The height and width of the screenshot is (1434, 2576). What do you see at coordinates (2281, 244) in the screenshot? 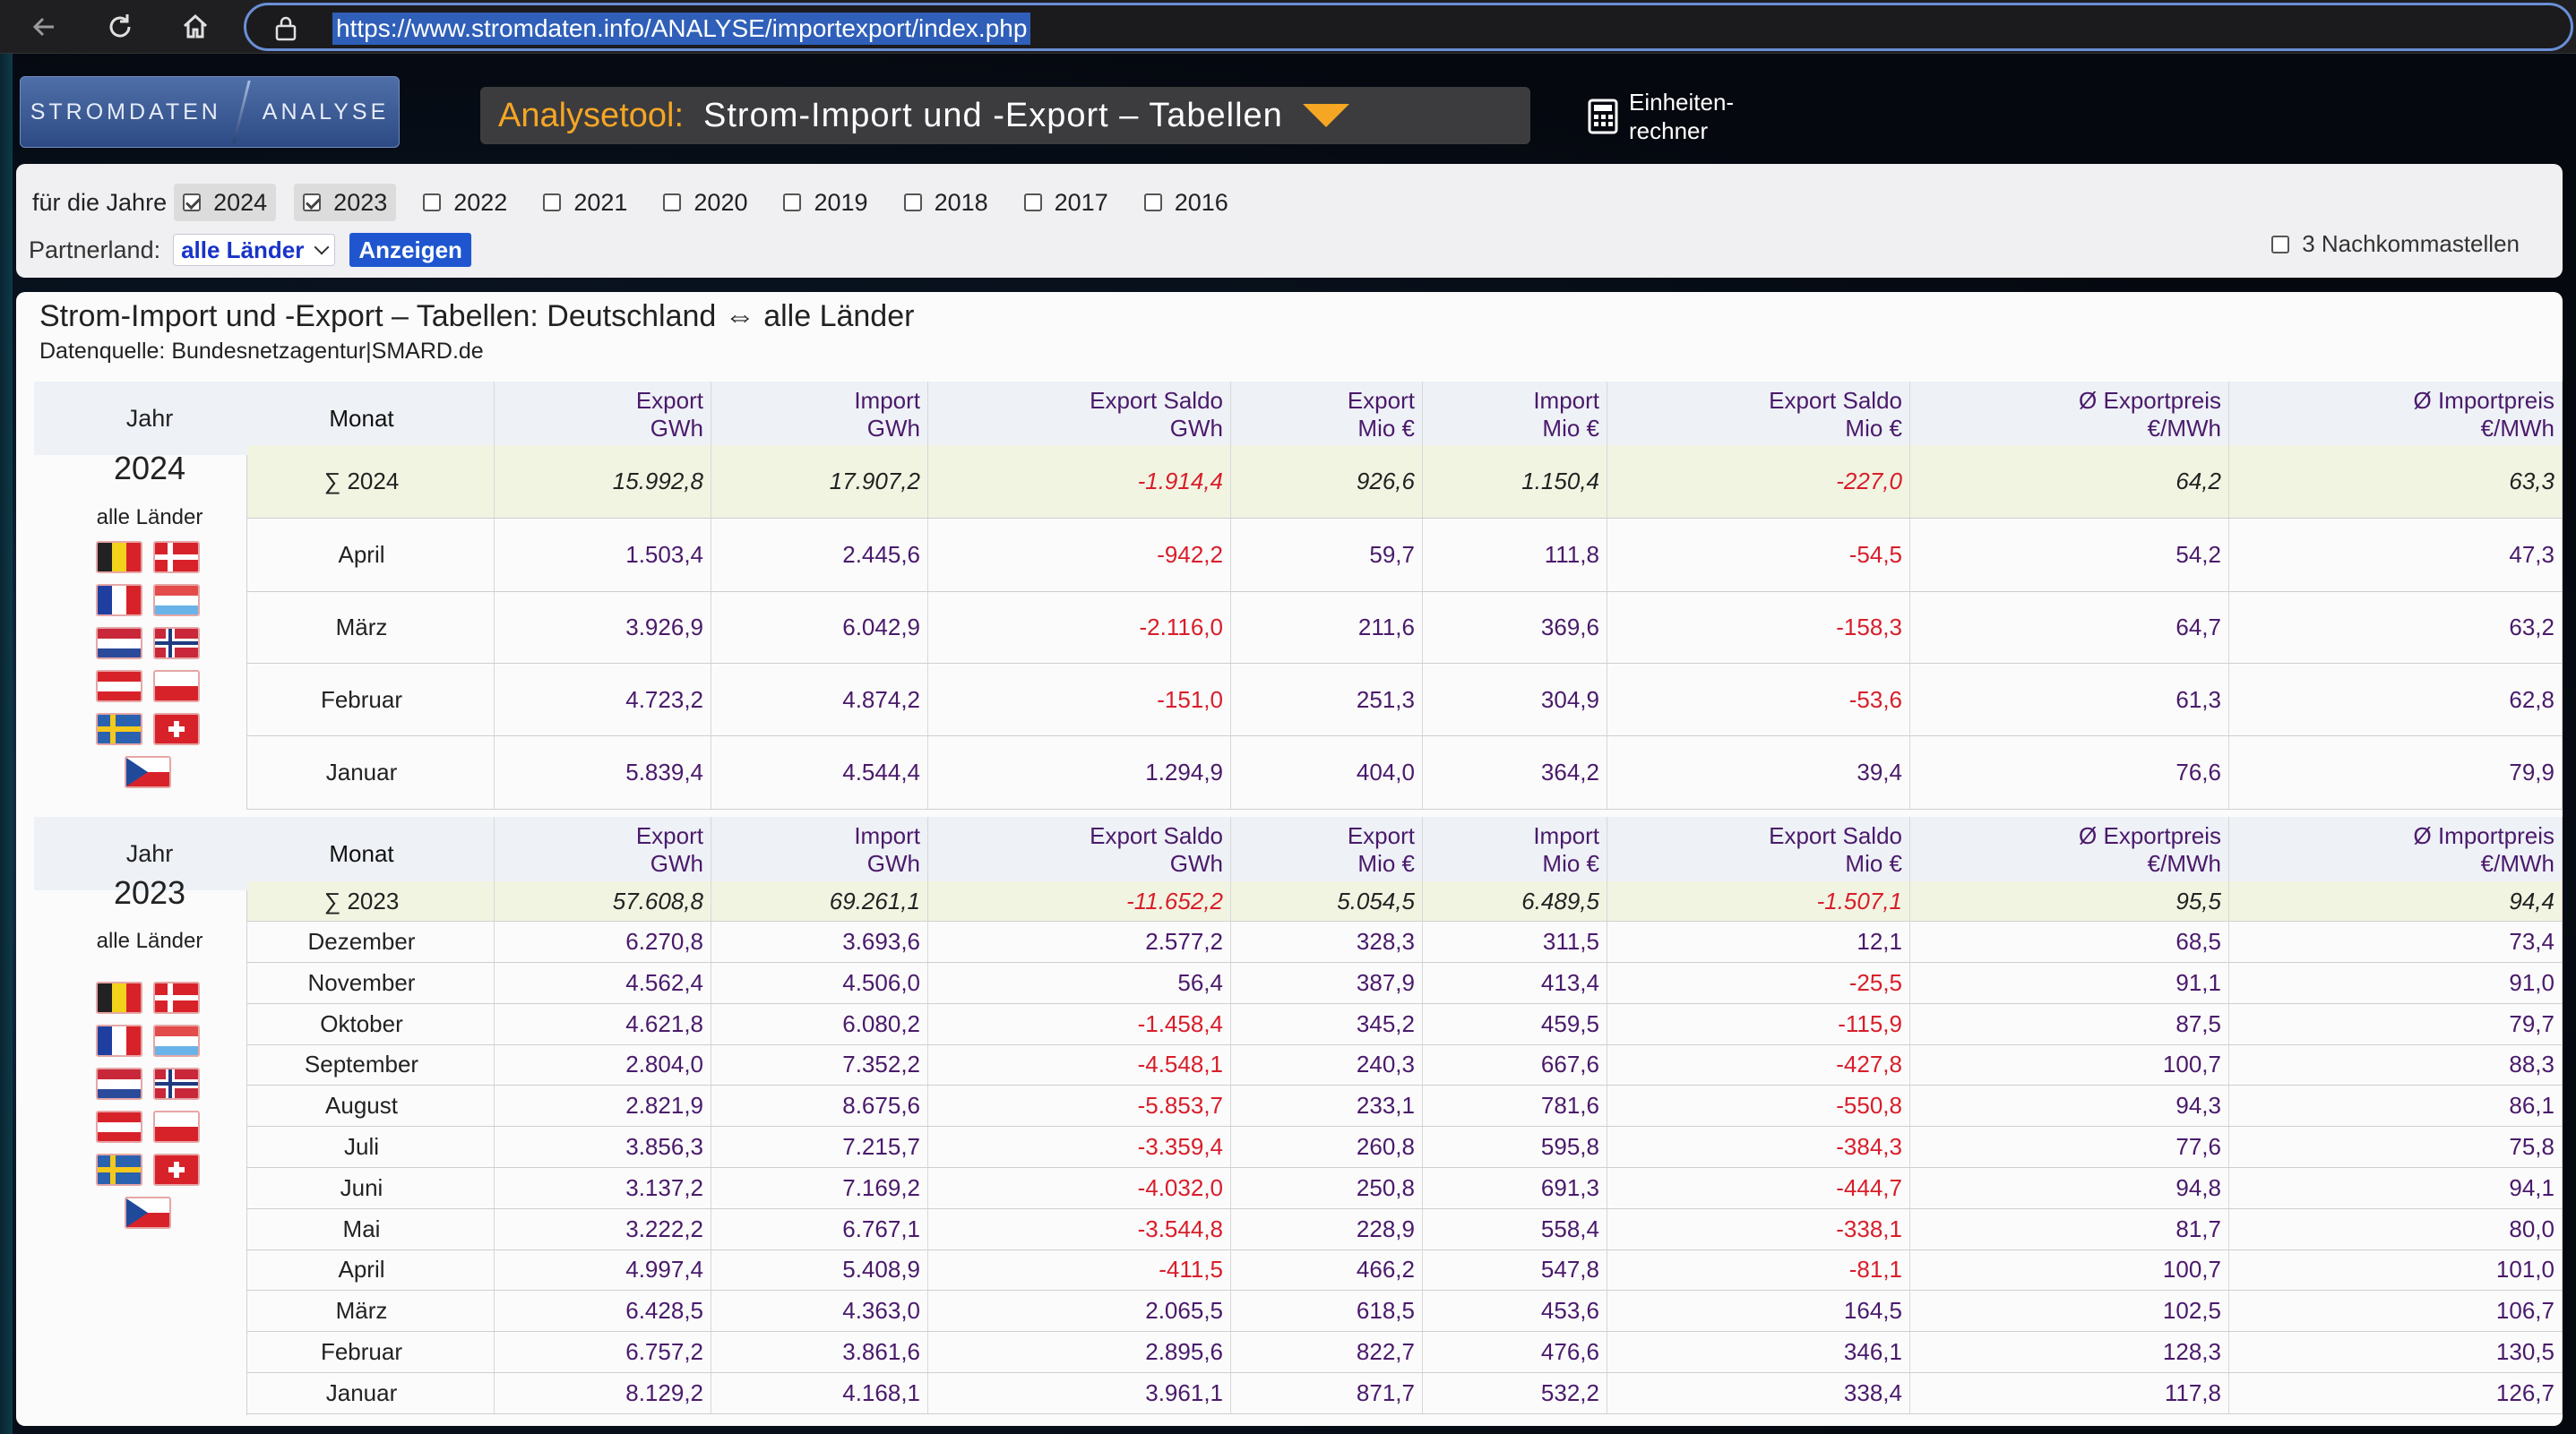
I see `decimals-checkbox` at bounding box center [2281, 244].